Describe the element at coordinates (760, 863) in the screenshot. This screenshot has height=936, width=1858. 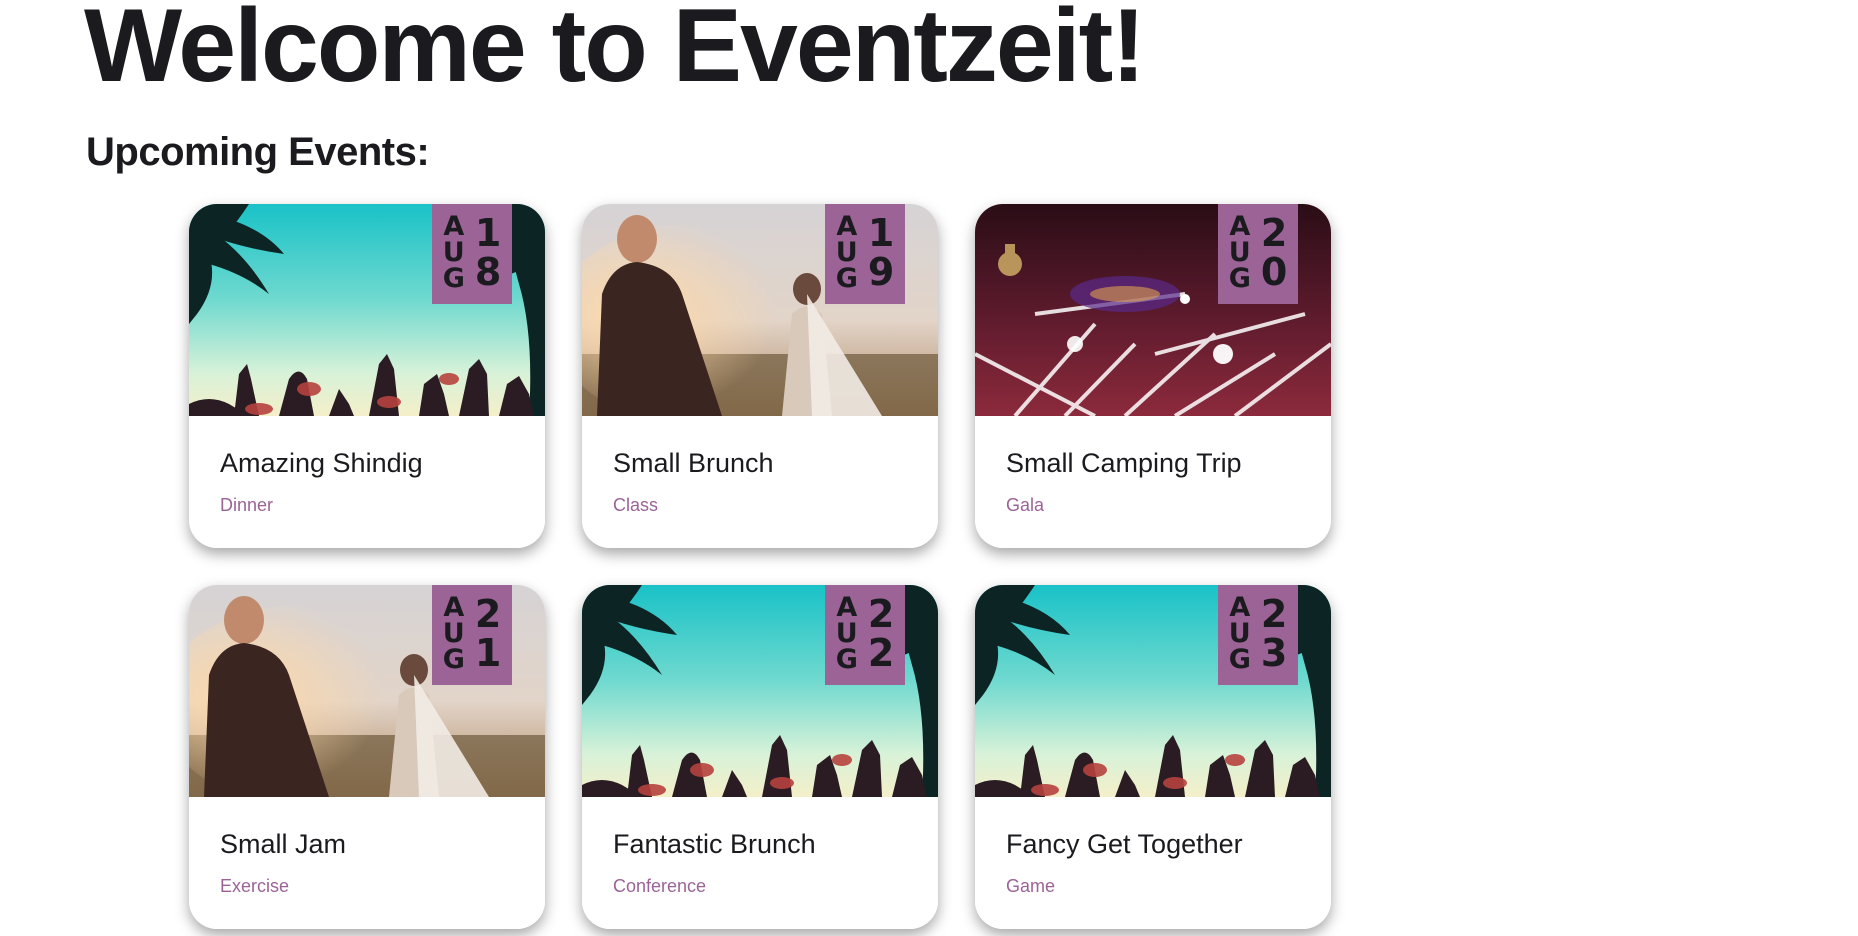
I see `card-body: Fantastic Brunch Conference` at that location.